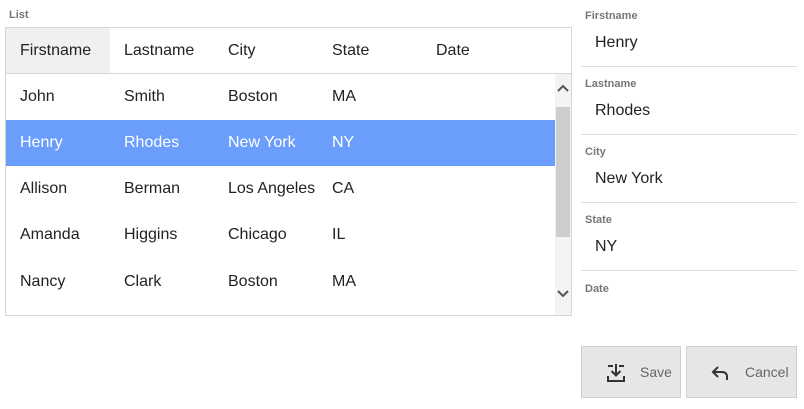  I want to click on cell-city: Chicago, so click(257, 234).